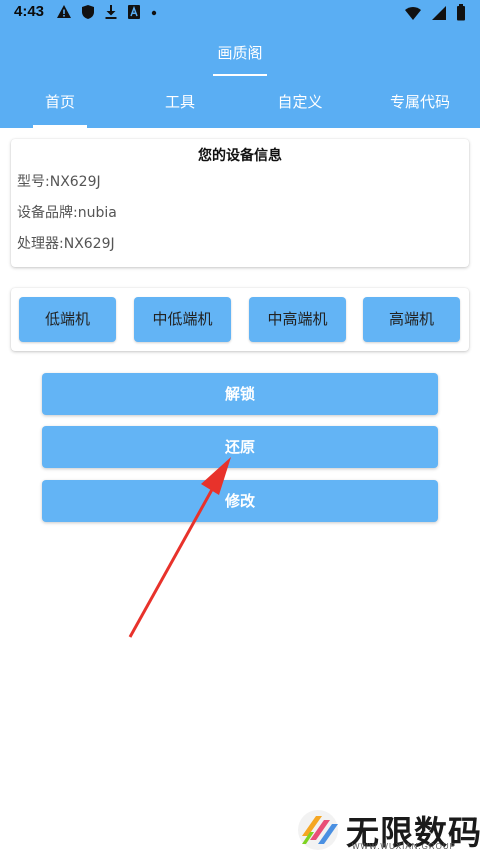  What do you see at coordinates (300, 103) in the screenshot?
I see `tab-custom: 自定义` at bounding box center [300, 103].